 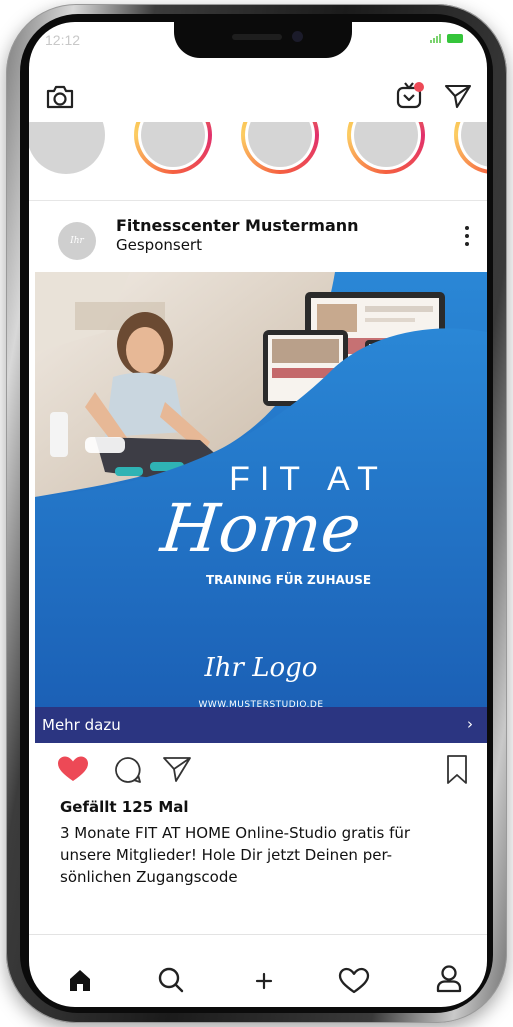 What do you see at coordinates (73, 769) in the screenshot?
I see `like-heart-icon` at bounding box center [73, 769].